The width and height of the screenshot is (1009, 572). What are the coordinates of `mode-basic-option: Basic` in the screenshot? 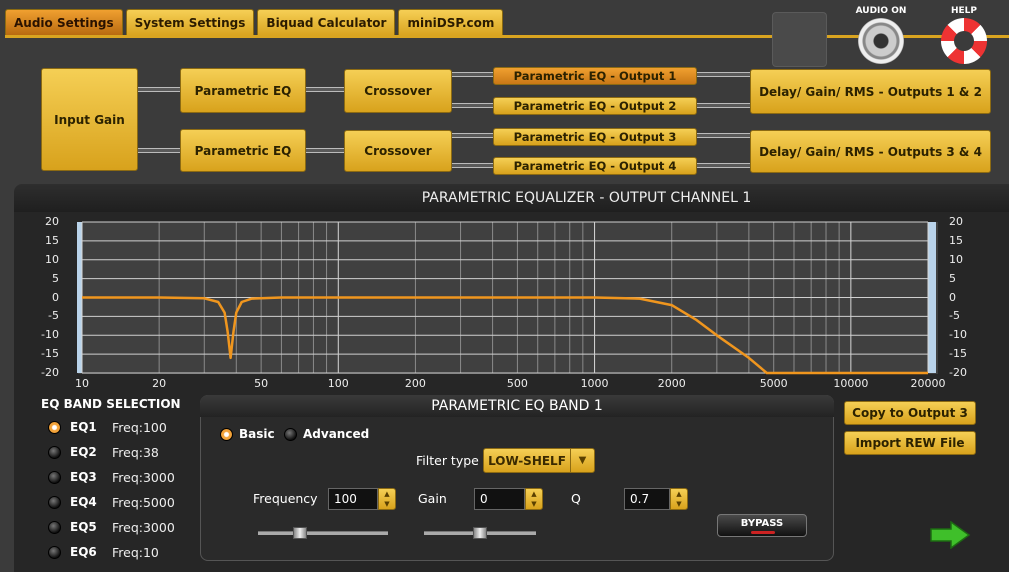 It's located at (247, 434).